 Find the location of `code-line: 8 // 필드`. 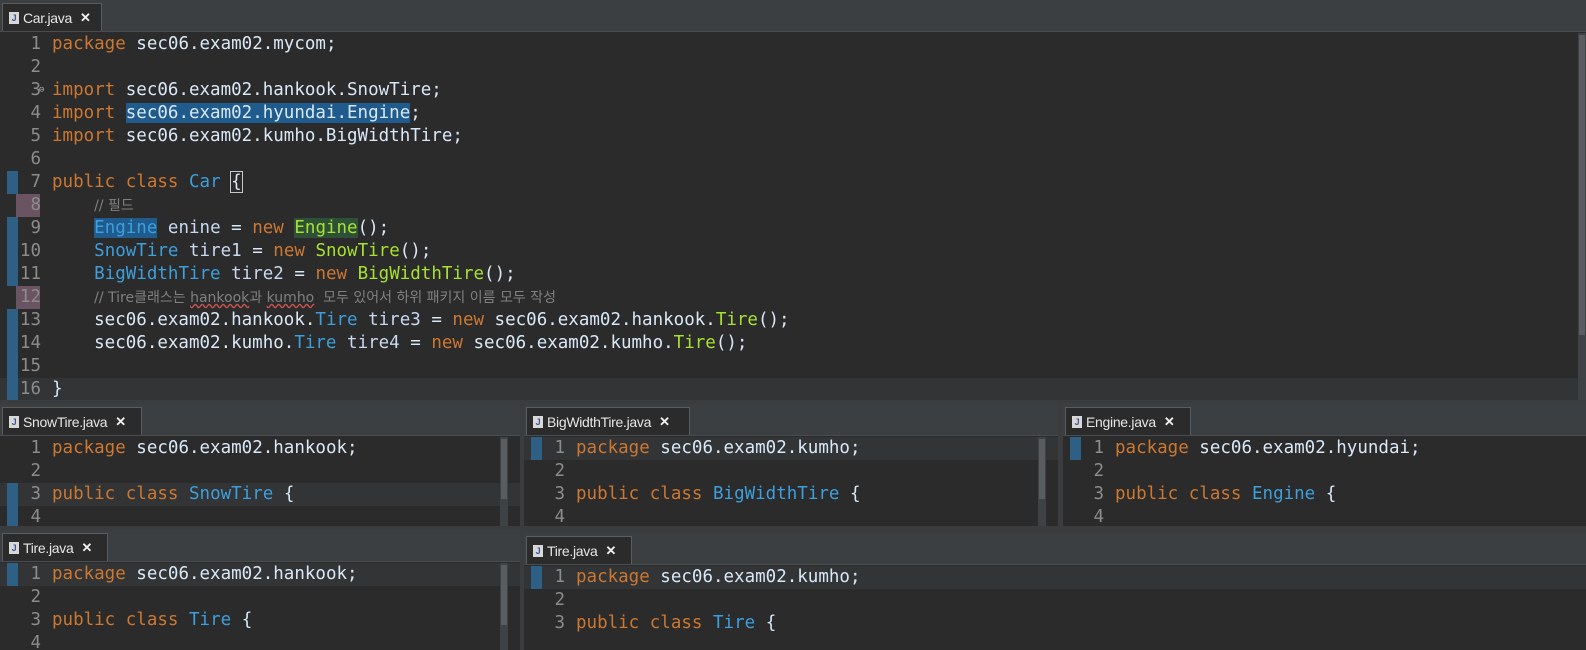

code-line: 8 // 필드 is located at coordinates (793, 205).